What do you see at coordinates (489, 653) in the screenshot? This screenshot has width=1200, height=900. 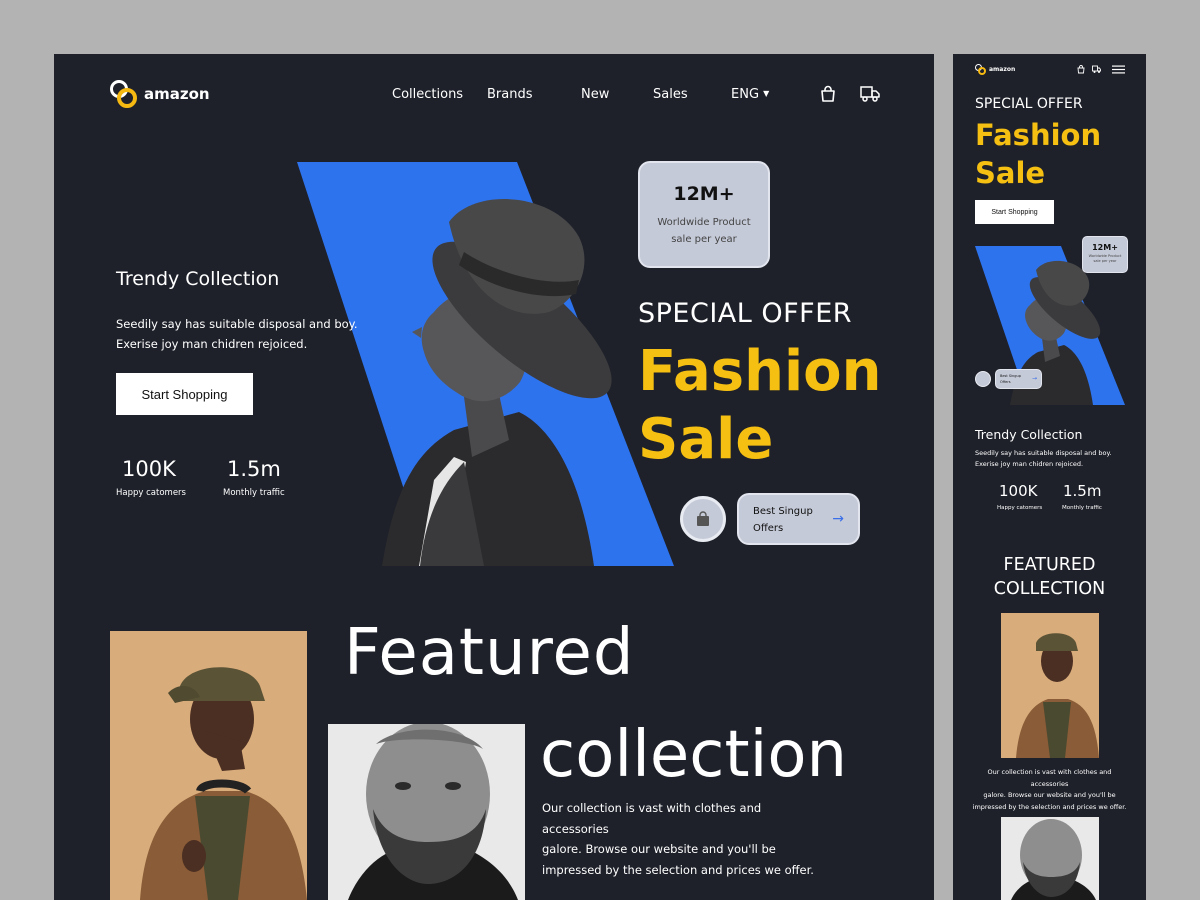 I see `featured-heading-word1: Featured` at bounding box center [489, 653].